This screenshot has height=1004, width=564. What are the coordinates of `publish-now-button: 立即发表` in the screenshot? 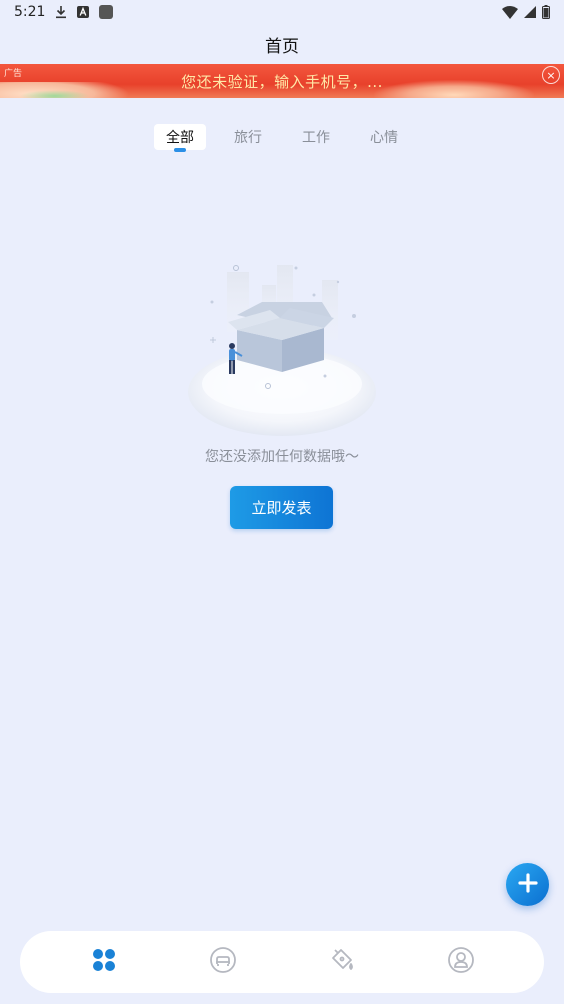 It's located at (281, 507).